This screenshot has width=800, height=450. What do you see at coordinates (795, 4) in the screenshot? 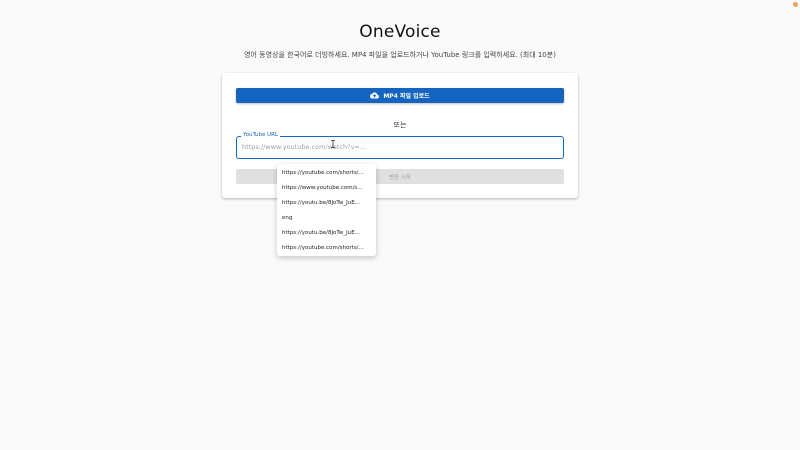
I see `status-dot` at bounding box center [795, 4].